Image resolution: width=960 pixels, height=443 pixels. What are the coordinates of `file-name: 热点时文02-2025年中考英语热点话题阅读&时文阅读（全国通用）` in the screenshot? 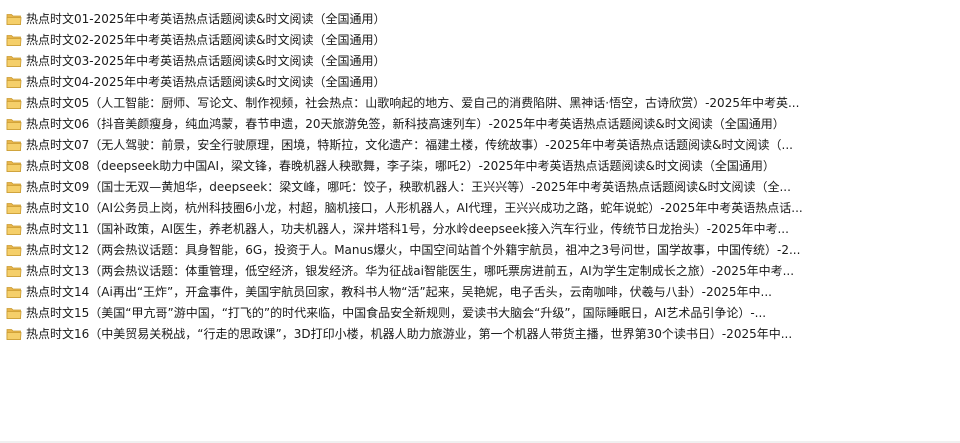 It's located at (206, 39).